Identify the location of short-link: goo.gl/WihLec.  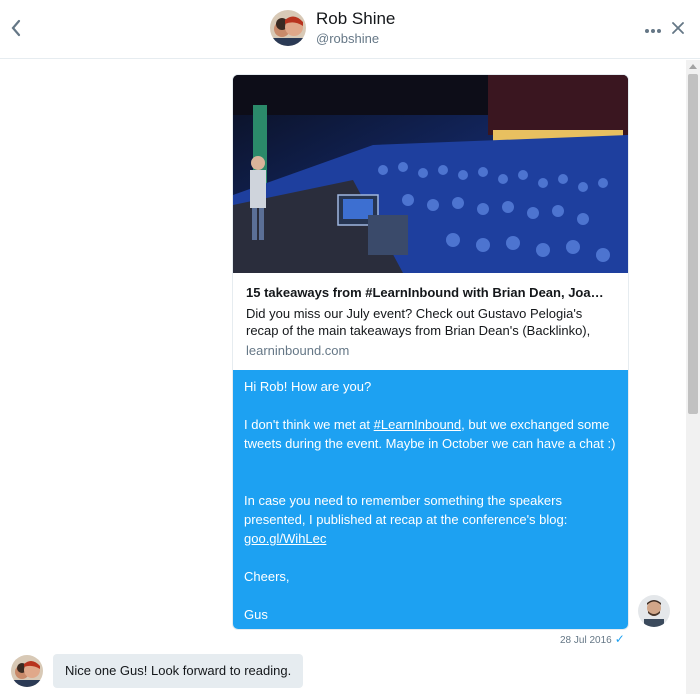
(285, 538).